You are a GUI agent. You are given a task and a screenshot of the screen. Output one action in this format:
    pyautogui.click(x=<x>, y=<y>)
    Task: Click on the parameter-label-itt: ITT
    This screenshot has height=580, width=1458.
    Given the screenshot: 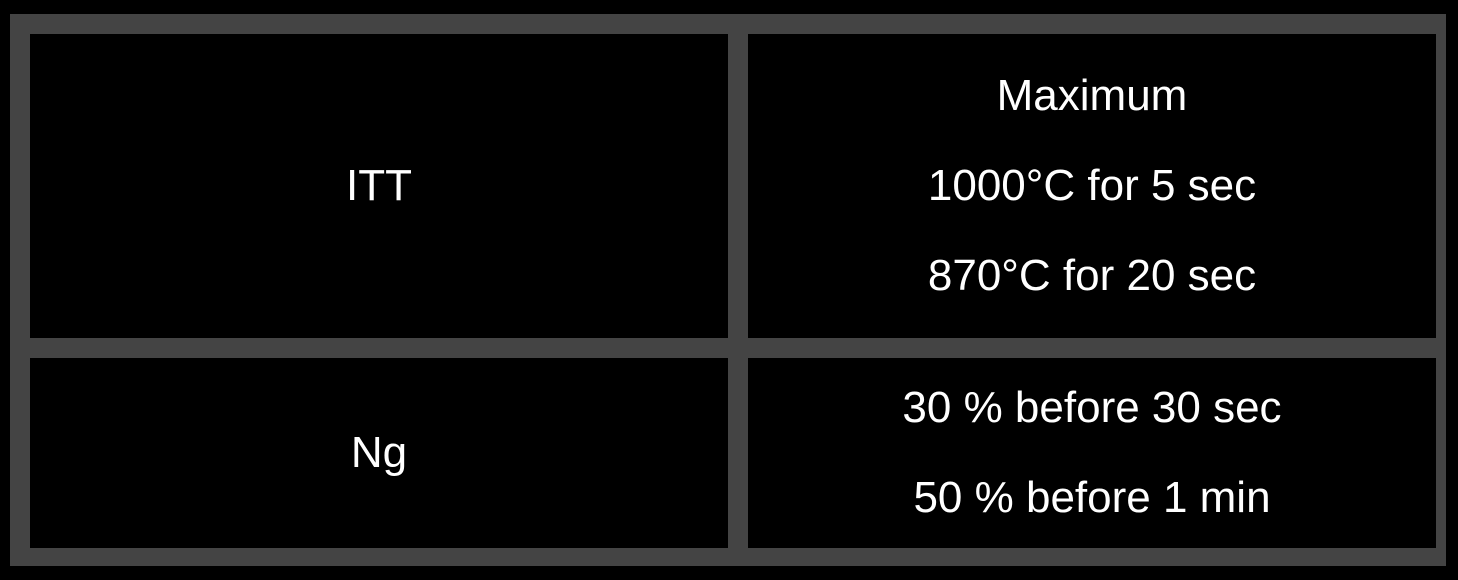 What is the action you would take?
    pyautogui.click(x=379, y=185)
    